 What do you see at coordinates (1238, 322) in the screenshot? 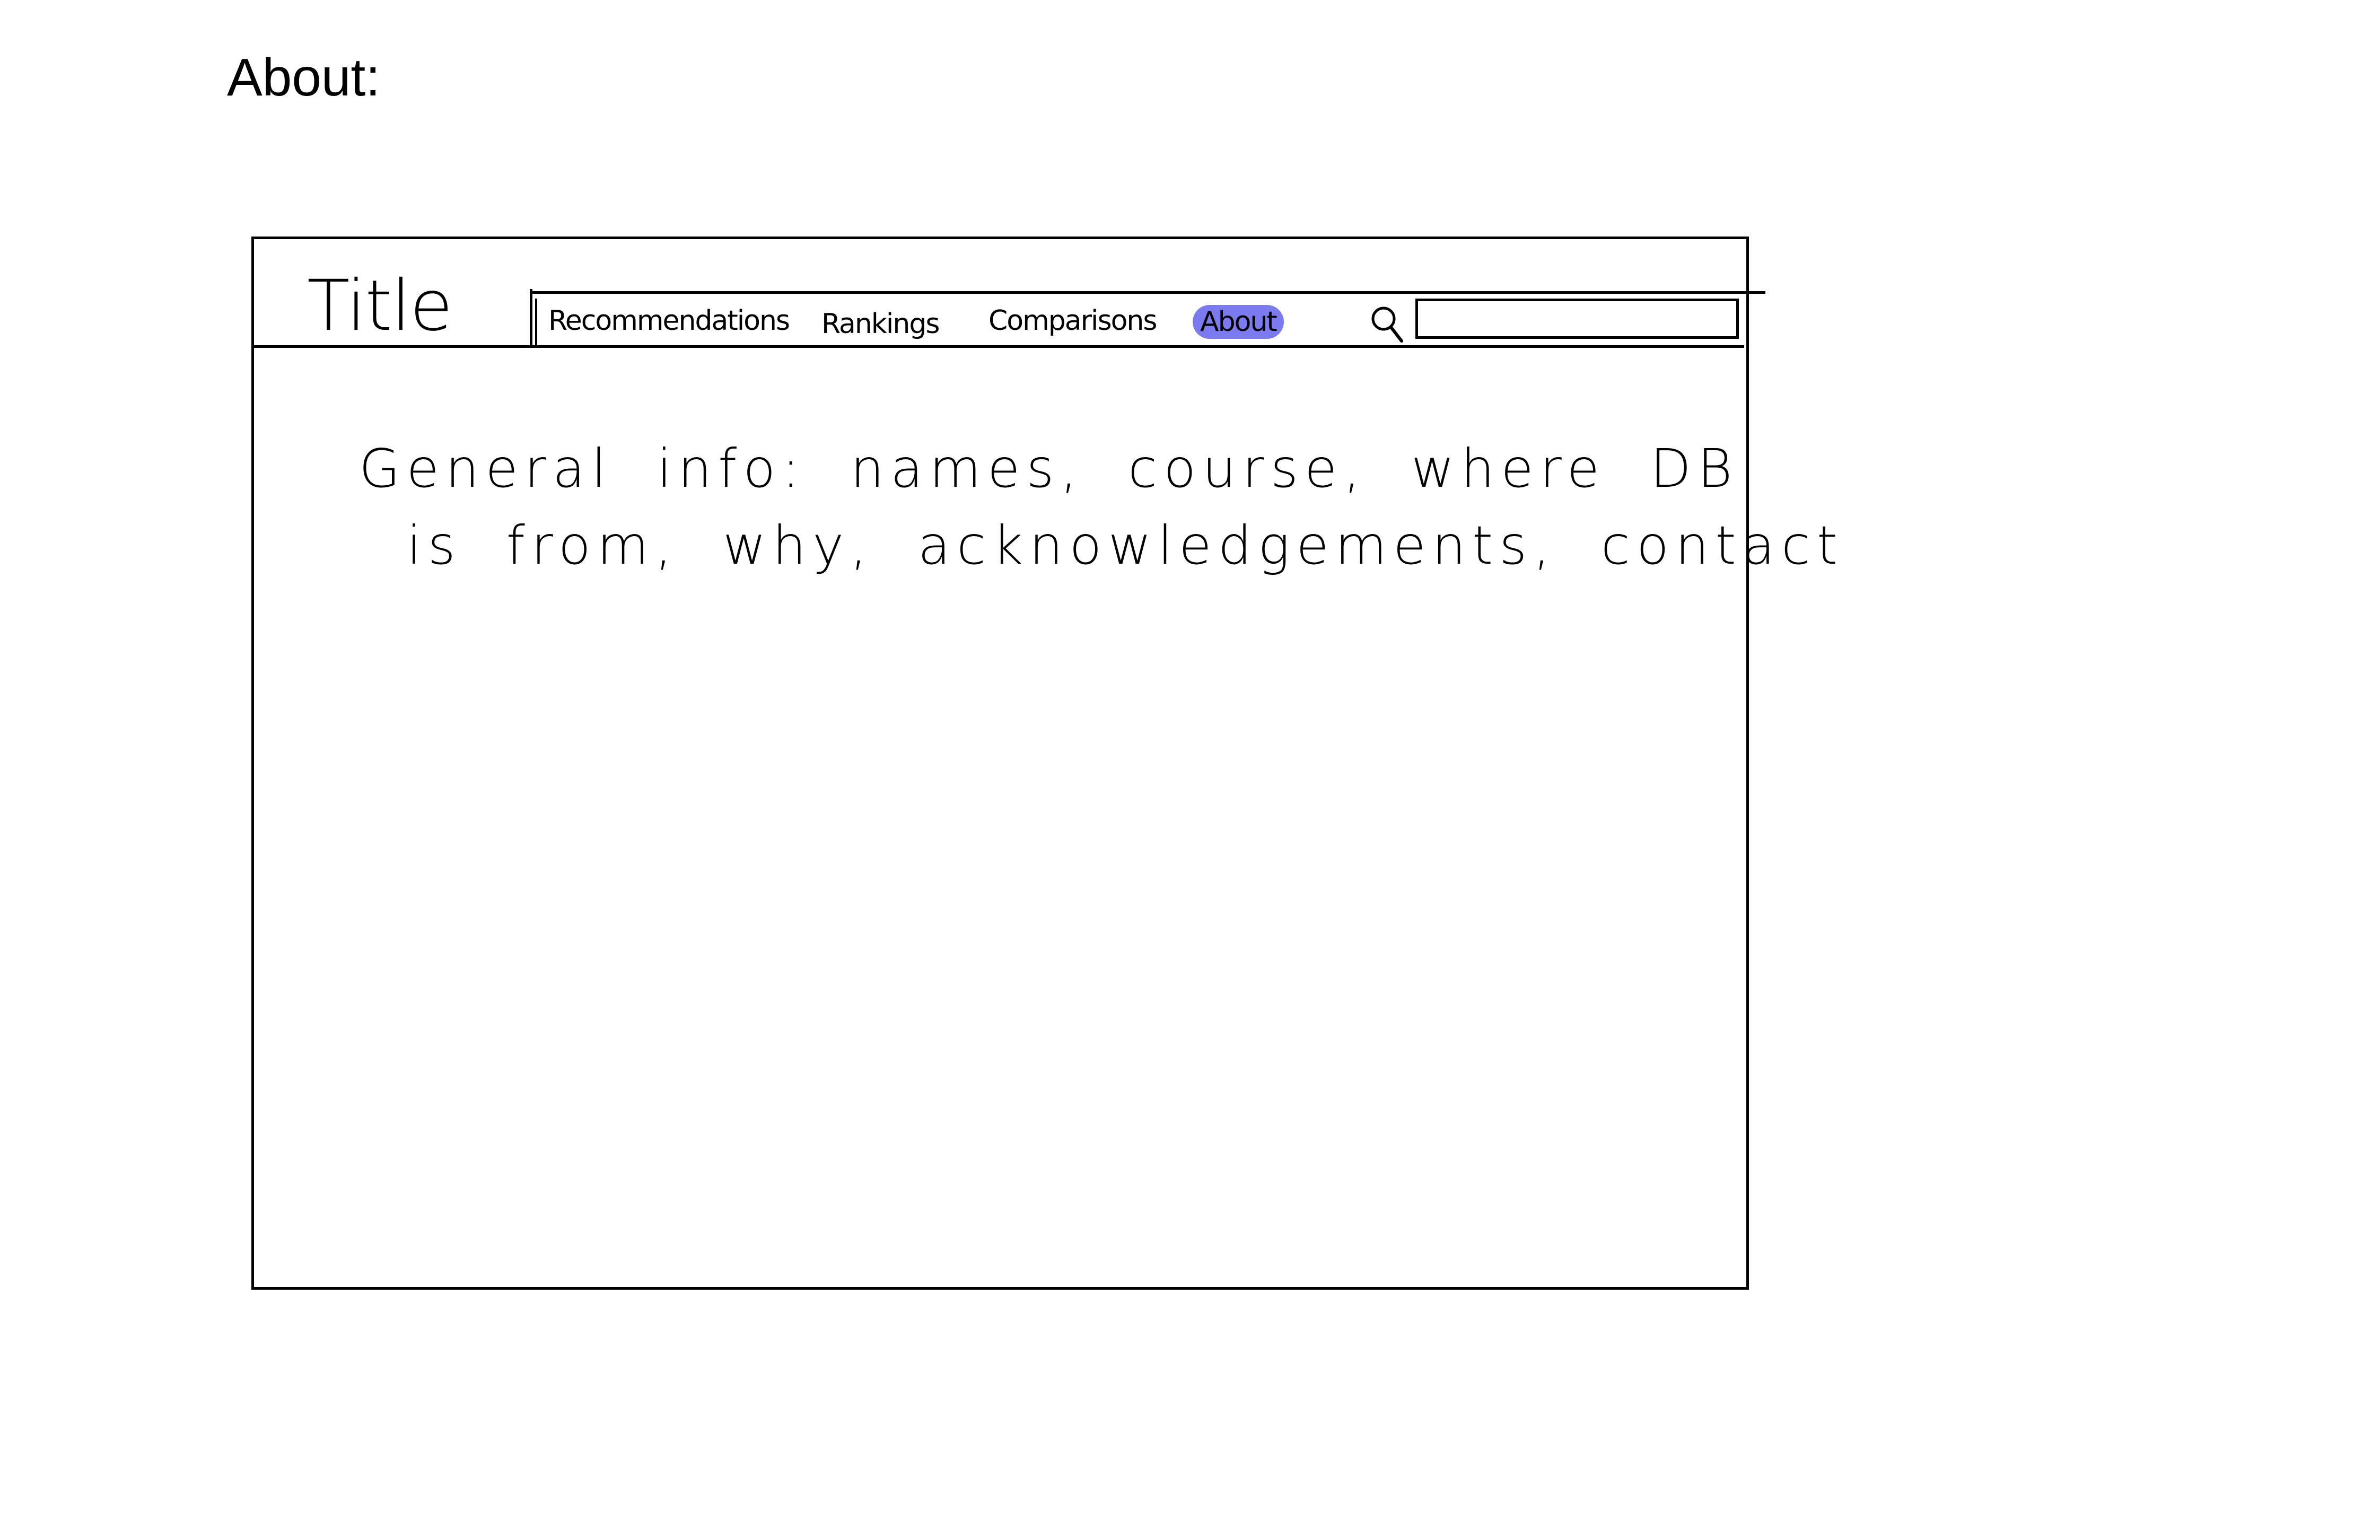
I see `nav-item-about: About` at bounding box center [1238, 322].